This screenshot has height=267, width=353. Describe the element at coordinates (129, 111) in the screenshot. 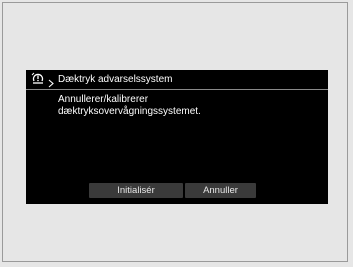

I see `message-line-2: dæktryksovervågningssystemet.` at that location.